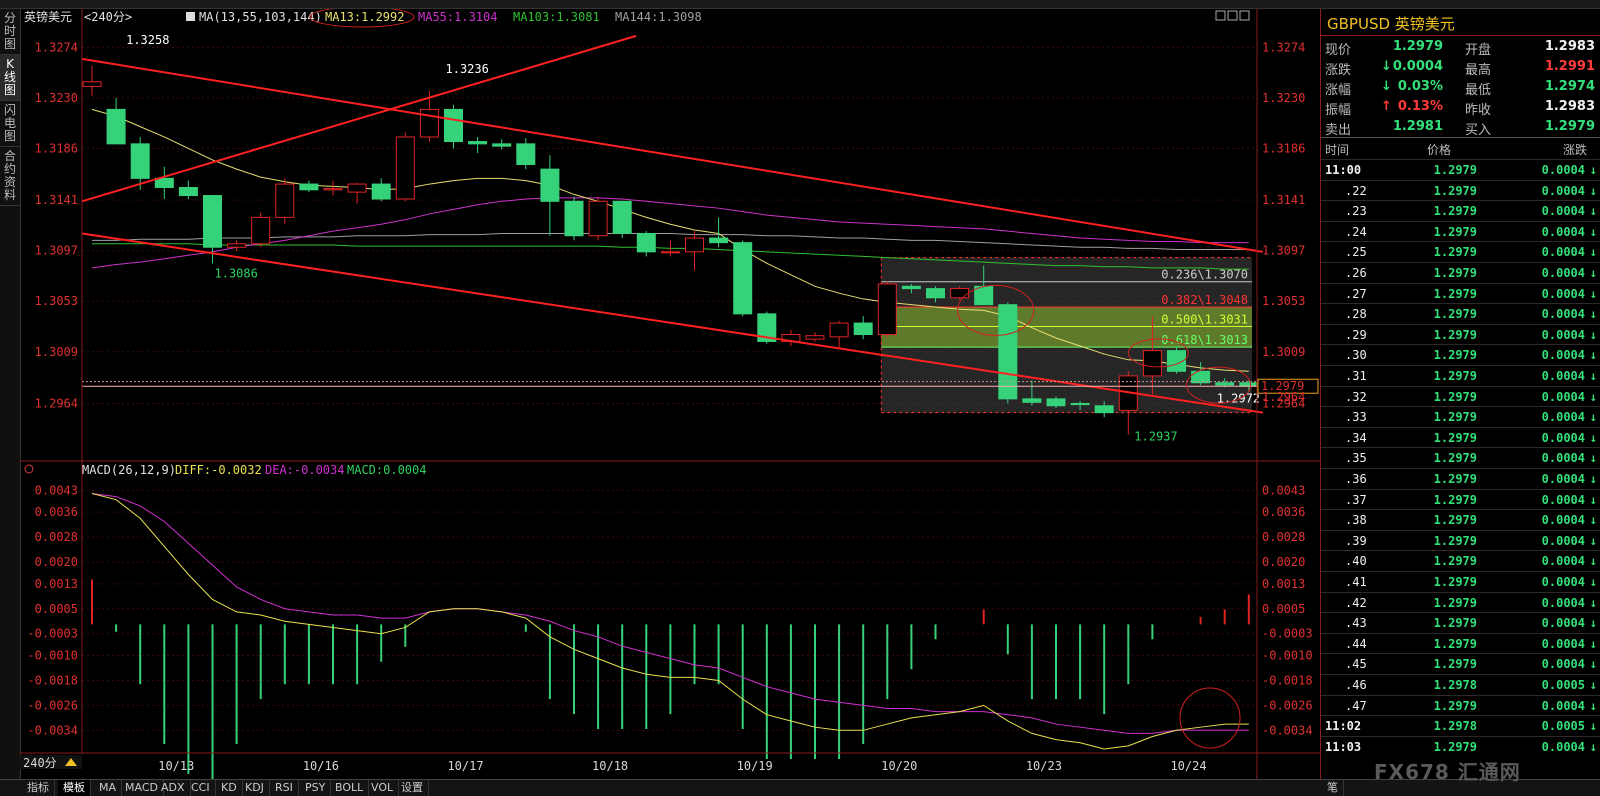 The width and height of the screenshot is (1600, 796). What do you see at coordinates (1356, 355) in the screenshot?
I see `tick-time: .30` at bounding box center [1356, 355].